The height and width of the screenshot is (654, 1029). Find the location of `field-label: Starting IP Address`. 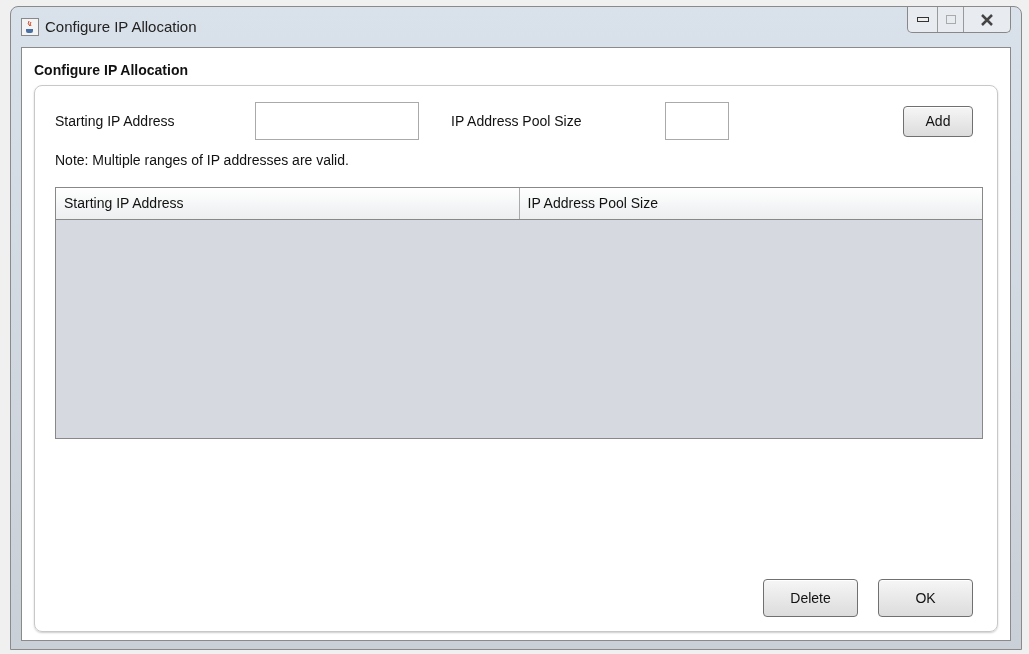

field-label: Starting IP Address is located at coordinates (115, 121).